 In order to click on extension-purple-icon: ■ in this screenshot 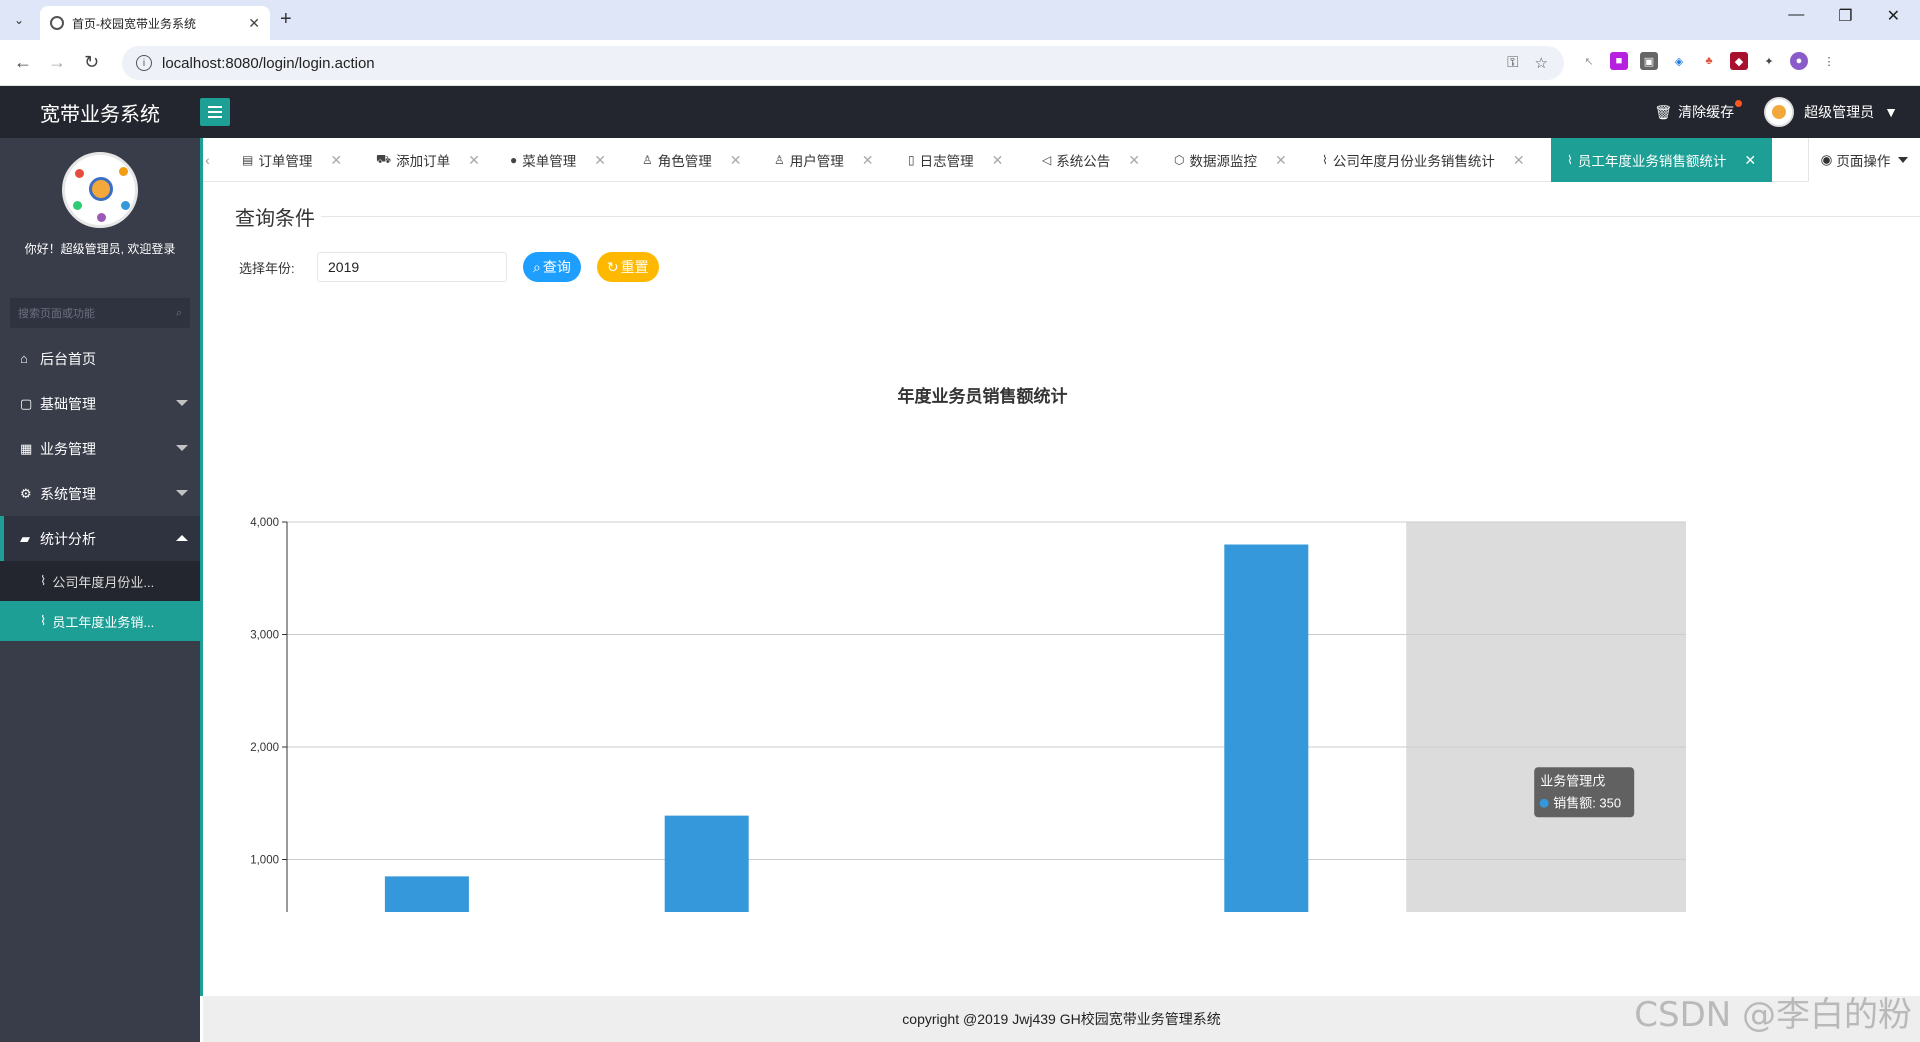, I will do `click(1619, 61)`.